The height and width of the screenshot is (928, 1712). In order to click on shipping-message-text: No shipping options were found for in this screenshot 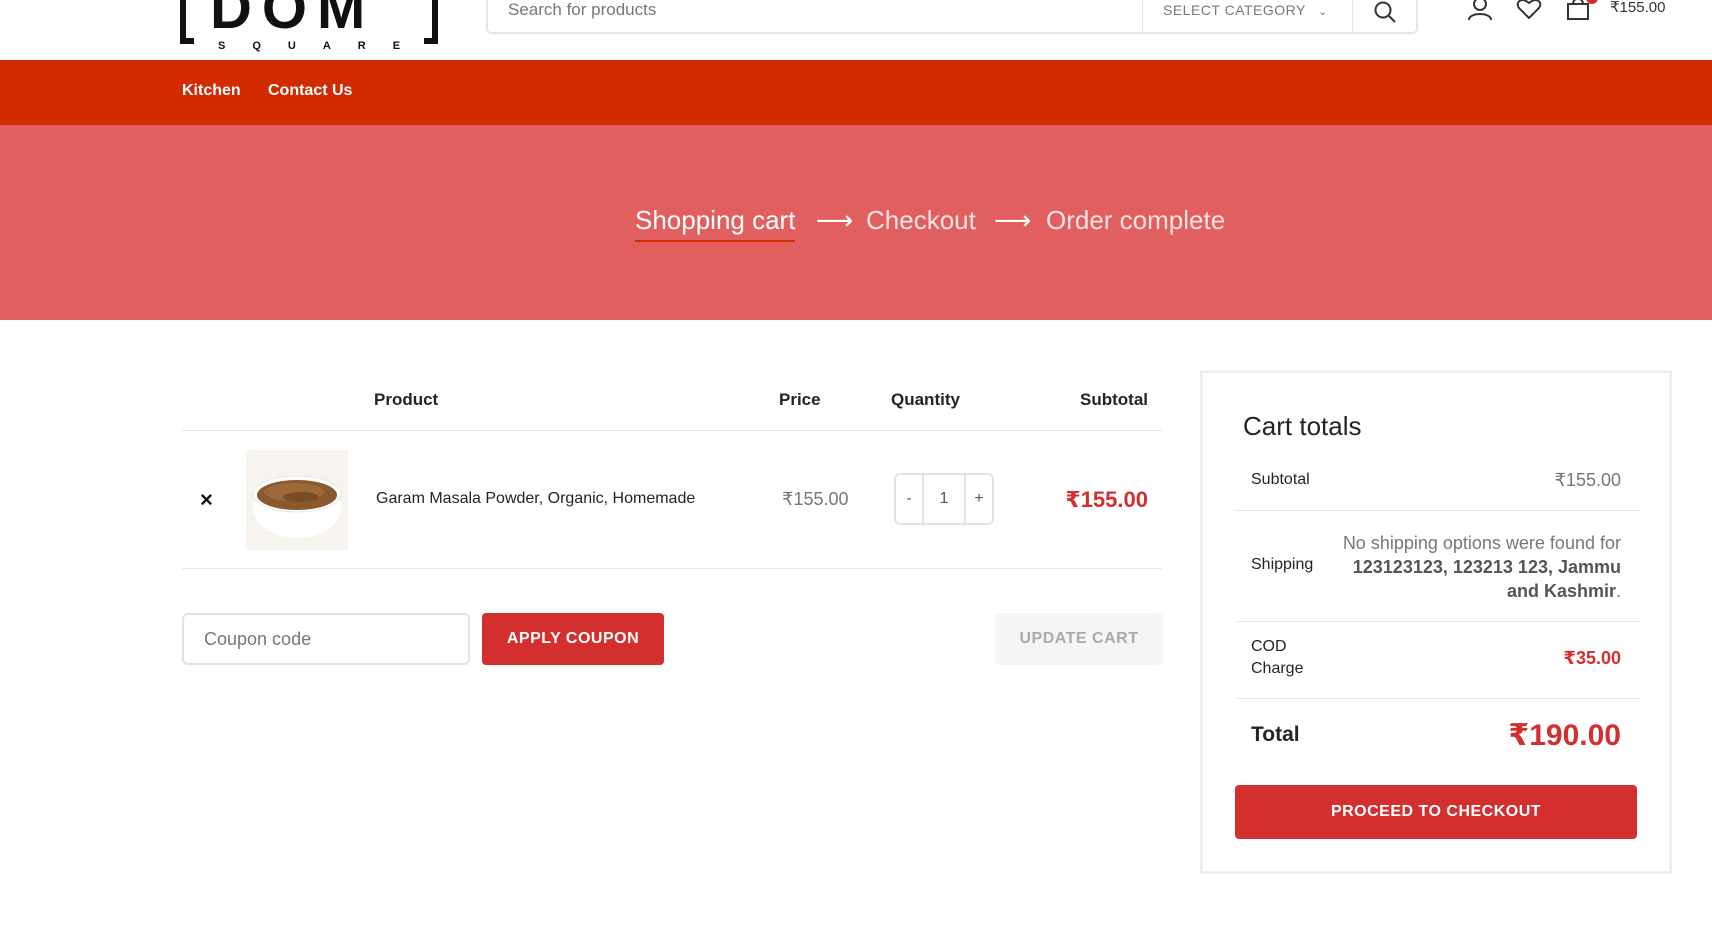, I will do `click(1481, 543)`.